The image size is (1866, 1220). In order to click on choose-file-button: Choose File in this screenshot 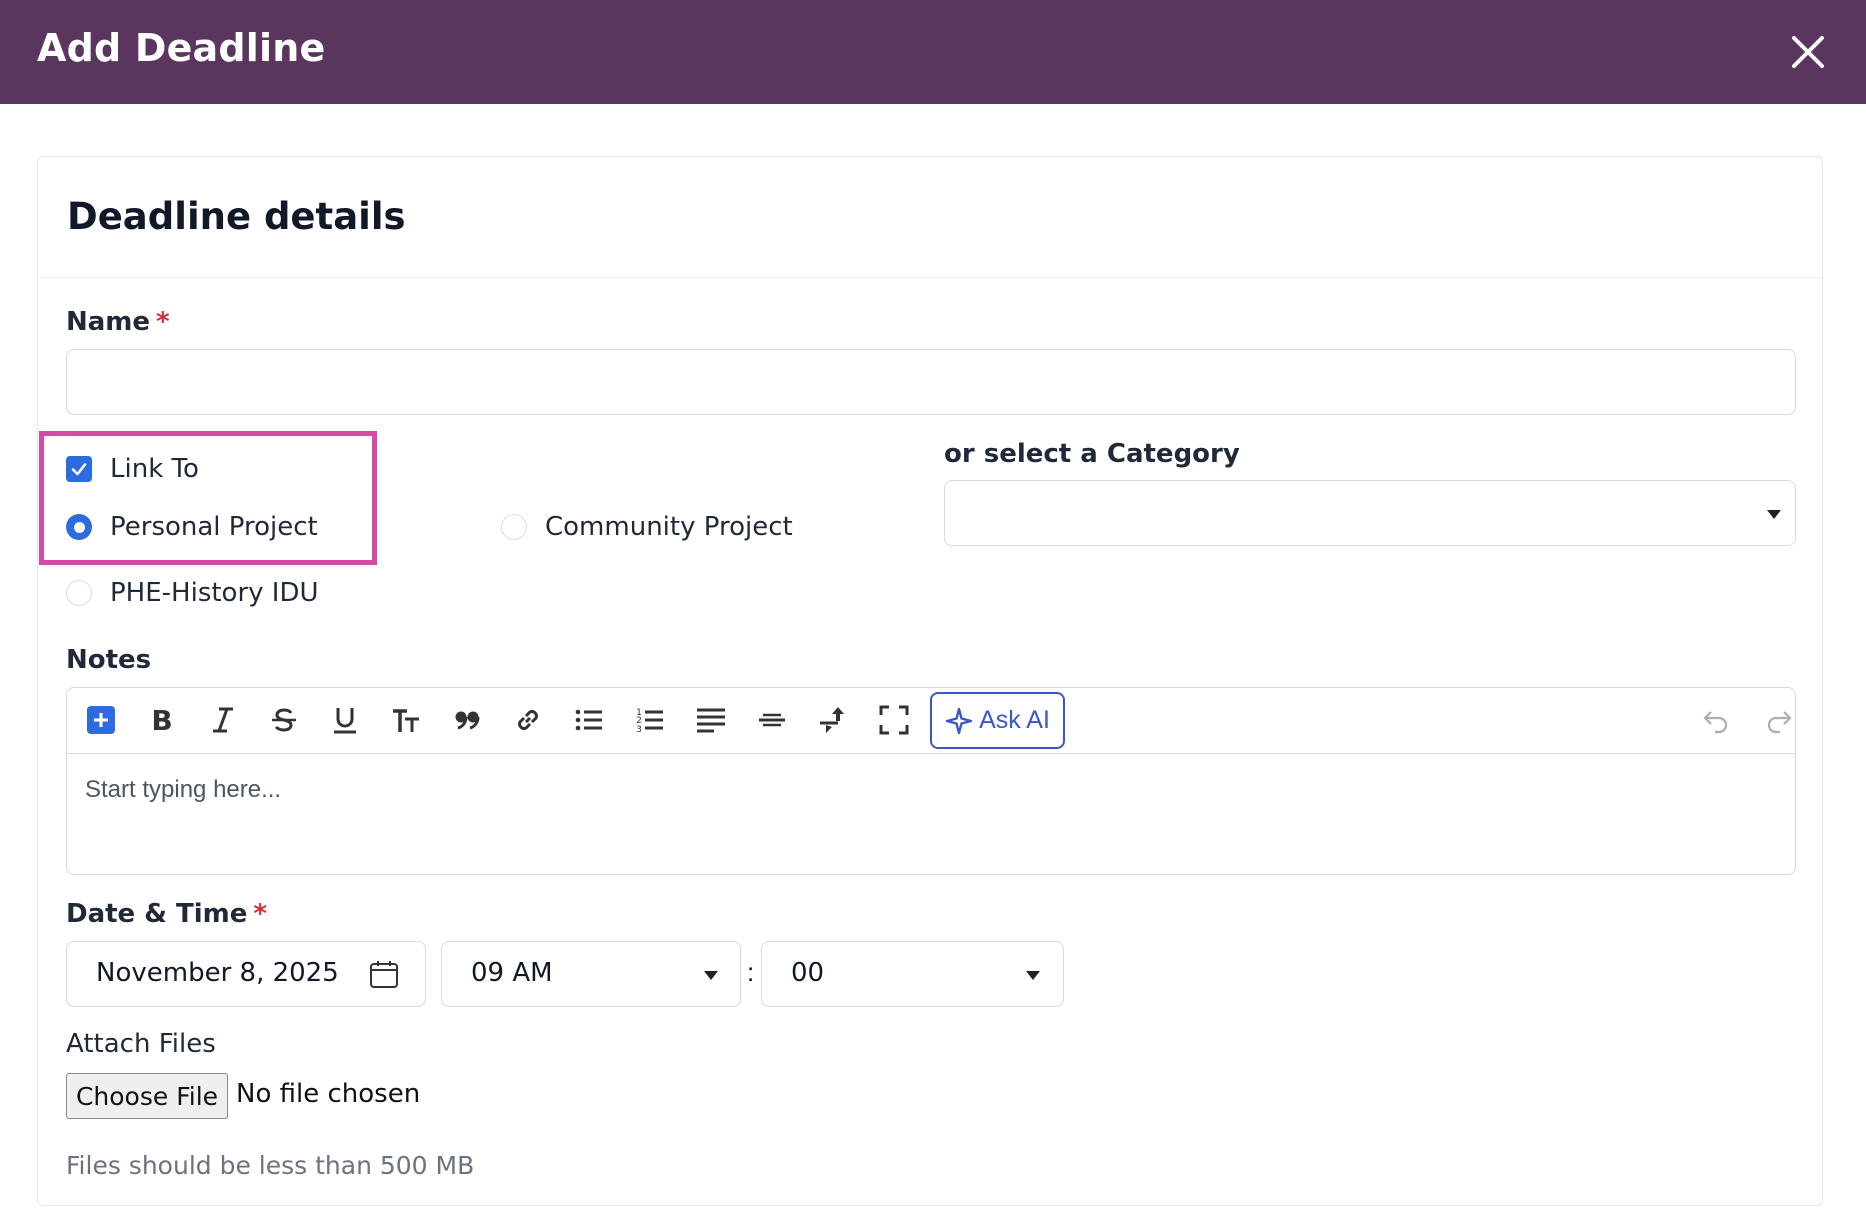, I will do `click(147, 1096)`.